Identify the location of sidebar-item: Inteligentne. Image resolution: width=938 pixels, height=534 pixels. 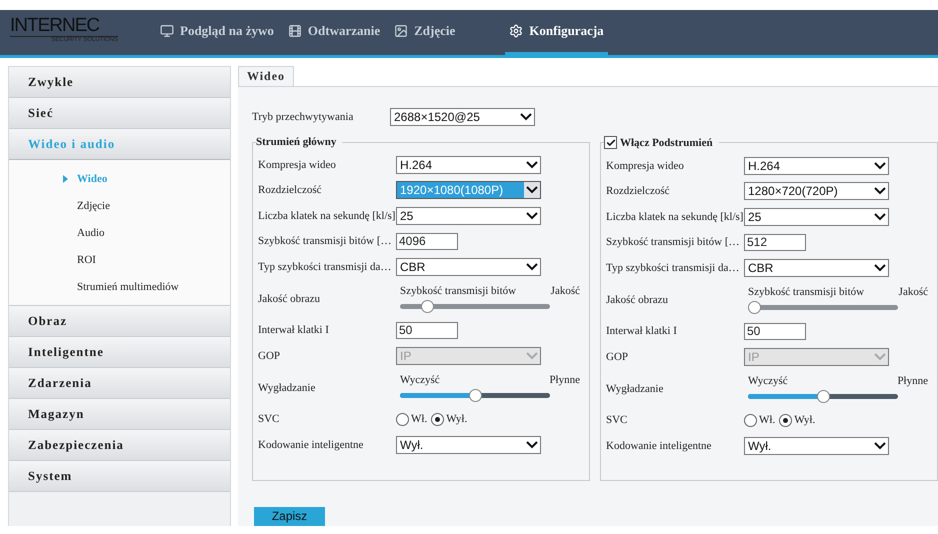
(119, 352).